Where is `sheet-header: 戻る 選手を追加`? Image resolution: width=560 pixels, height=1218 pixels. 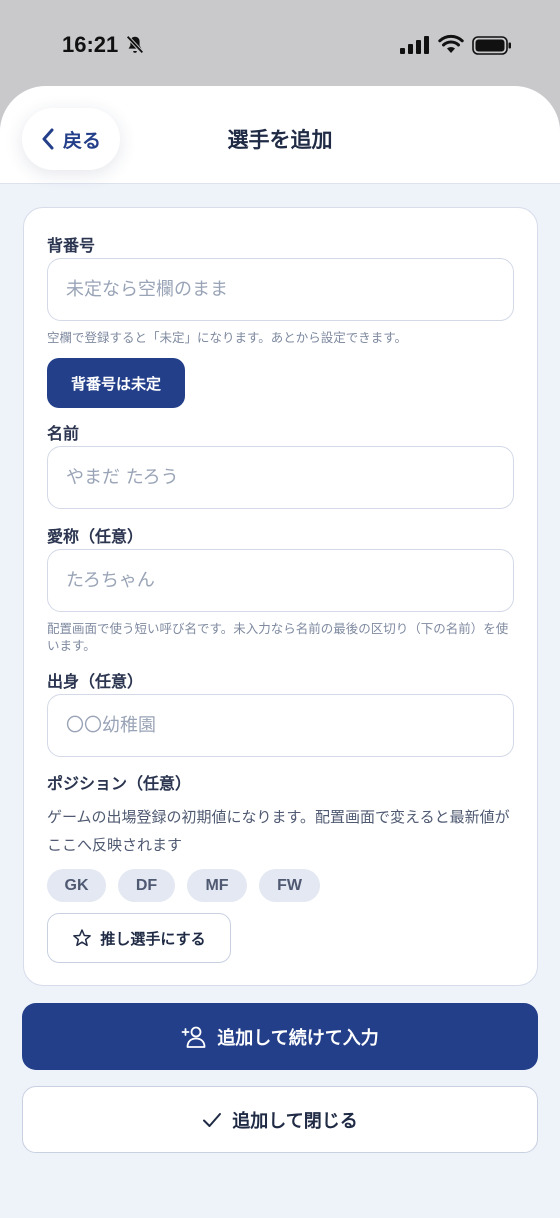
sheet-header: 戻る 選手を追加 is located at coordinates (280, 135).